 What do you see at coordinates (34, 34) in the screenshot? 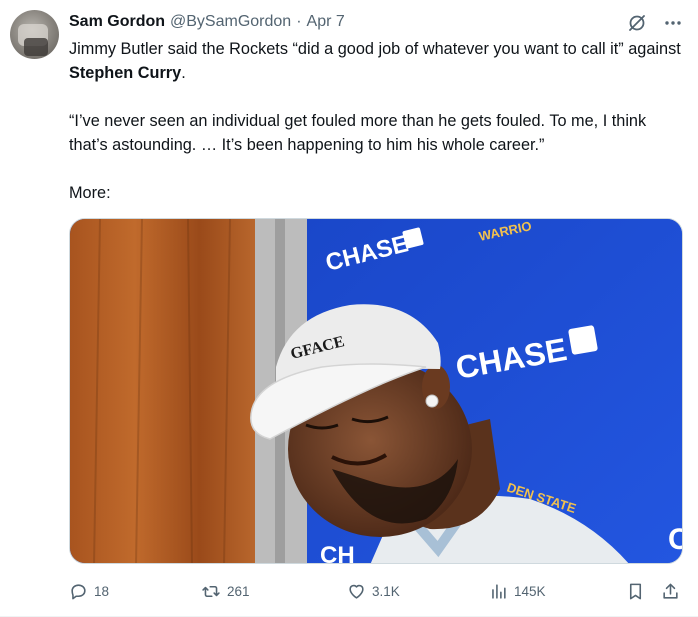
I see `avatar` at bounding box center [34, 34].